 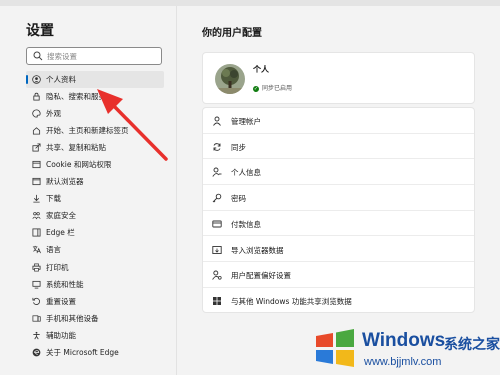 I want to click on sync-icon, so click(x=217, y=146).